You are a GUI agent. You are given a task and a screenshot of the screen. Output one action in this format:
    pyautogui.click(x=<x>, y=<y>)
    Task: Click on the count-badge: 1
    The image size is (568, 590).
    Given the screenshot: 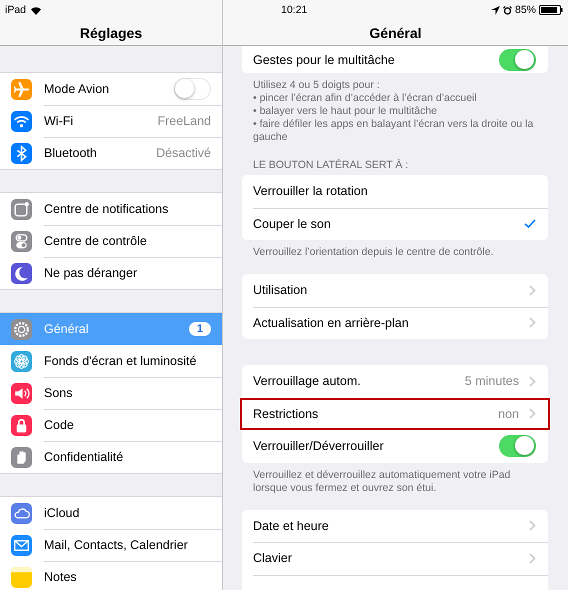 What is the action you would take?
    pyautogui.click(x=199, y=329)
    